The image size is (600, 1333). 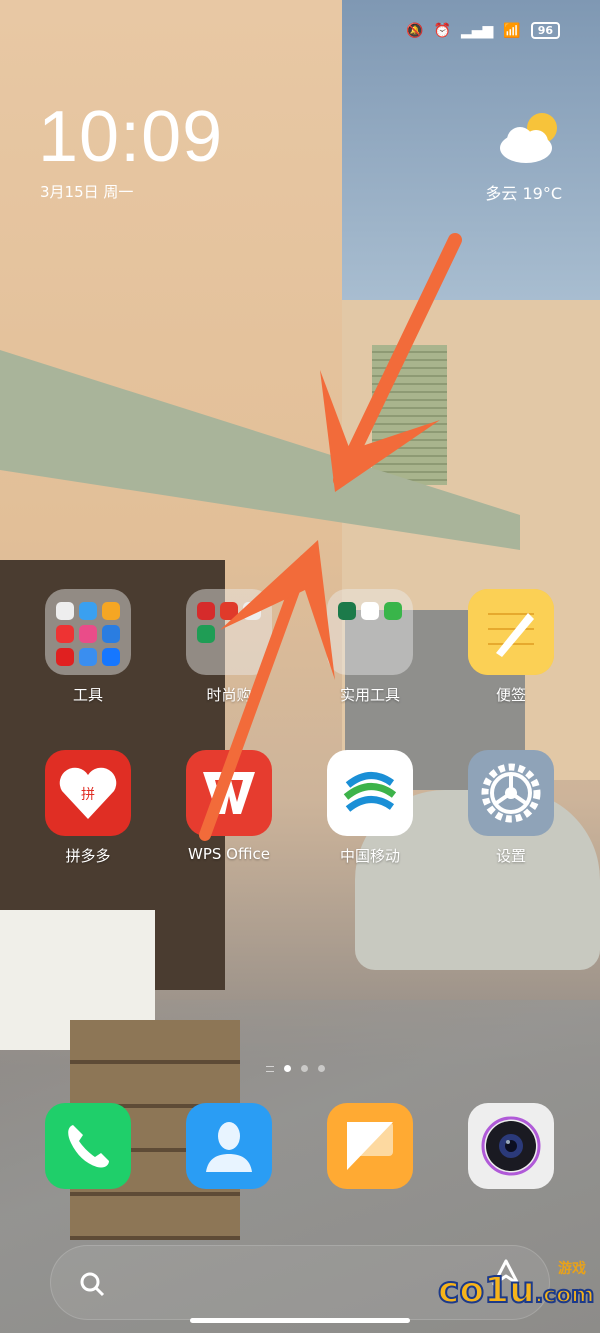 I want to click on annotation-arrow-down-left, so click(x=391, y=362).